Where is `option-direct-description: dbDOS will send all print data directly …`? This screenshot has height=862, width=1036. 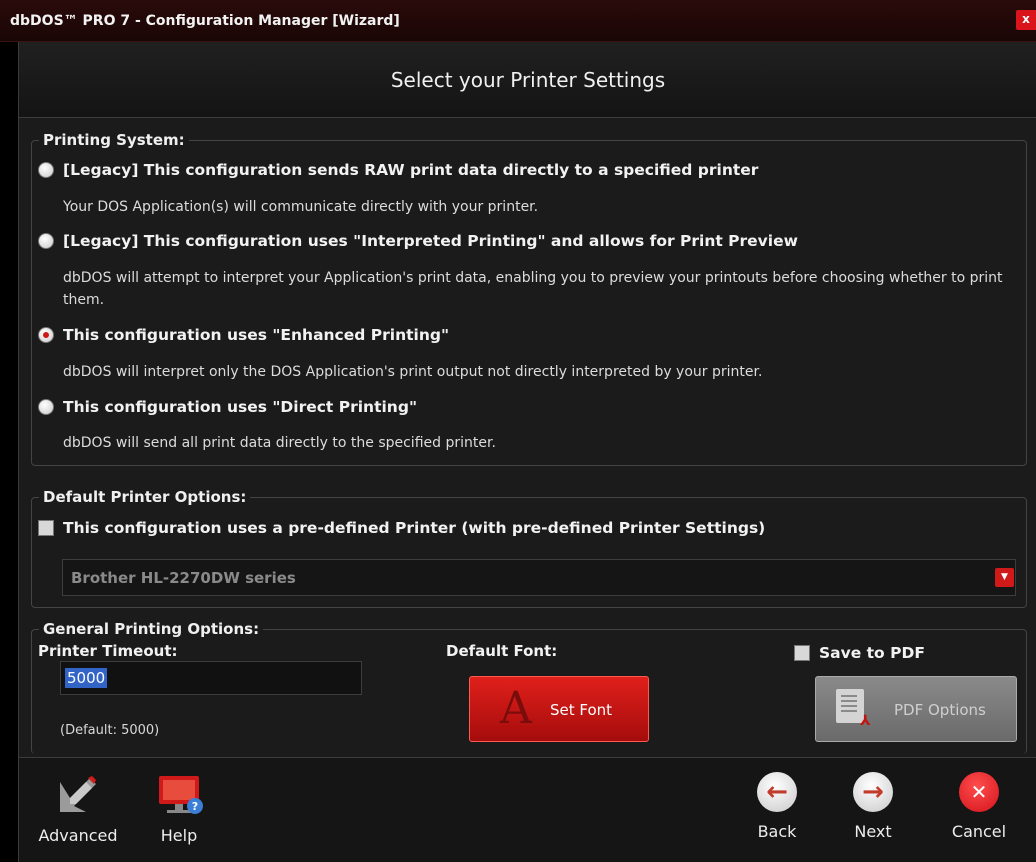 option-direct-description: dbDOS will send all print data directly … is located at coordinates (279, 443).